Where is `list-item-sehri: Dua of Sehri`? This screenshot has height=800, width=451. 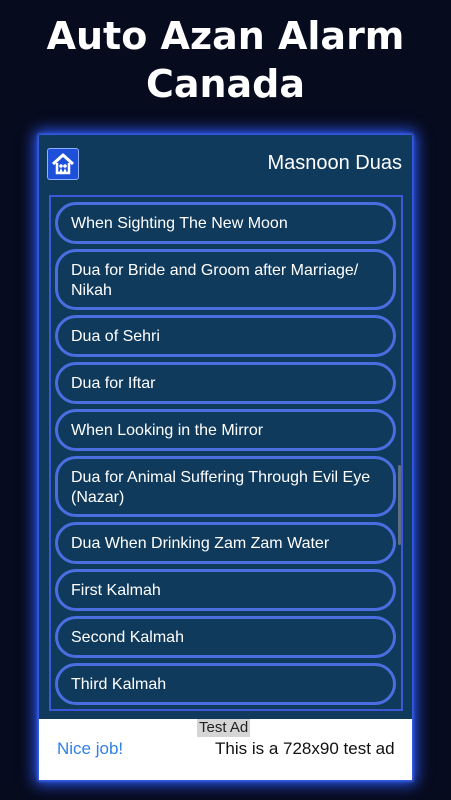
list-item-sehri: Dua of Sehri is located at coordinates (225, 336).